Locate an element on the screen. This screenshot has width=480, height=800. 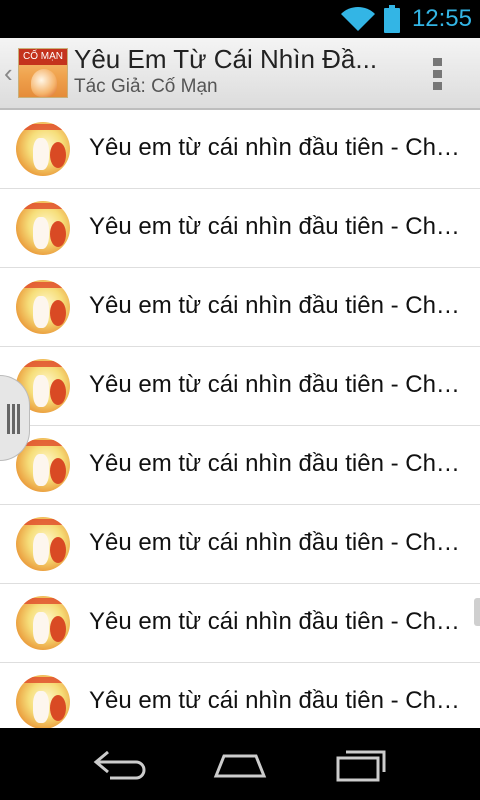
home-icon is located at coordinates (240, 764).